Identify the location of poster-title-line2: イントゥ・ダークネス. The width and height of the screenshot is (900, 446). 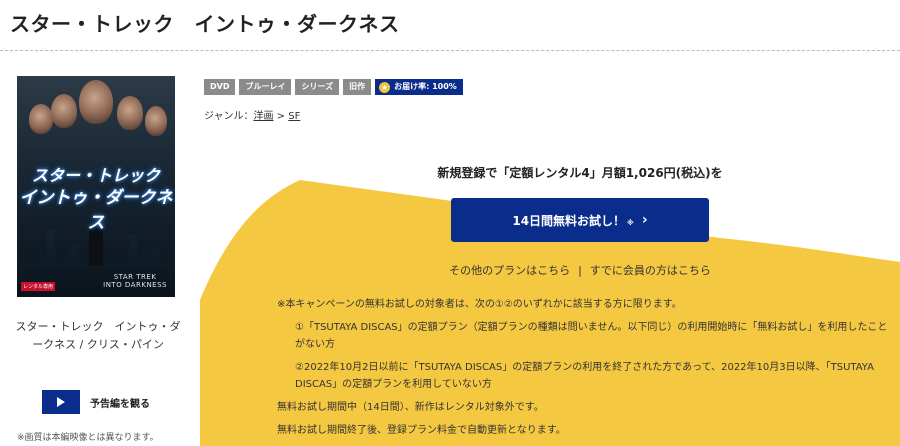
(96, 210).